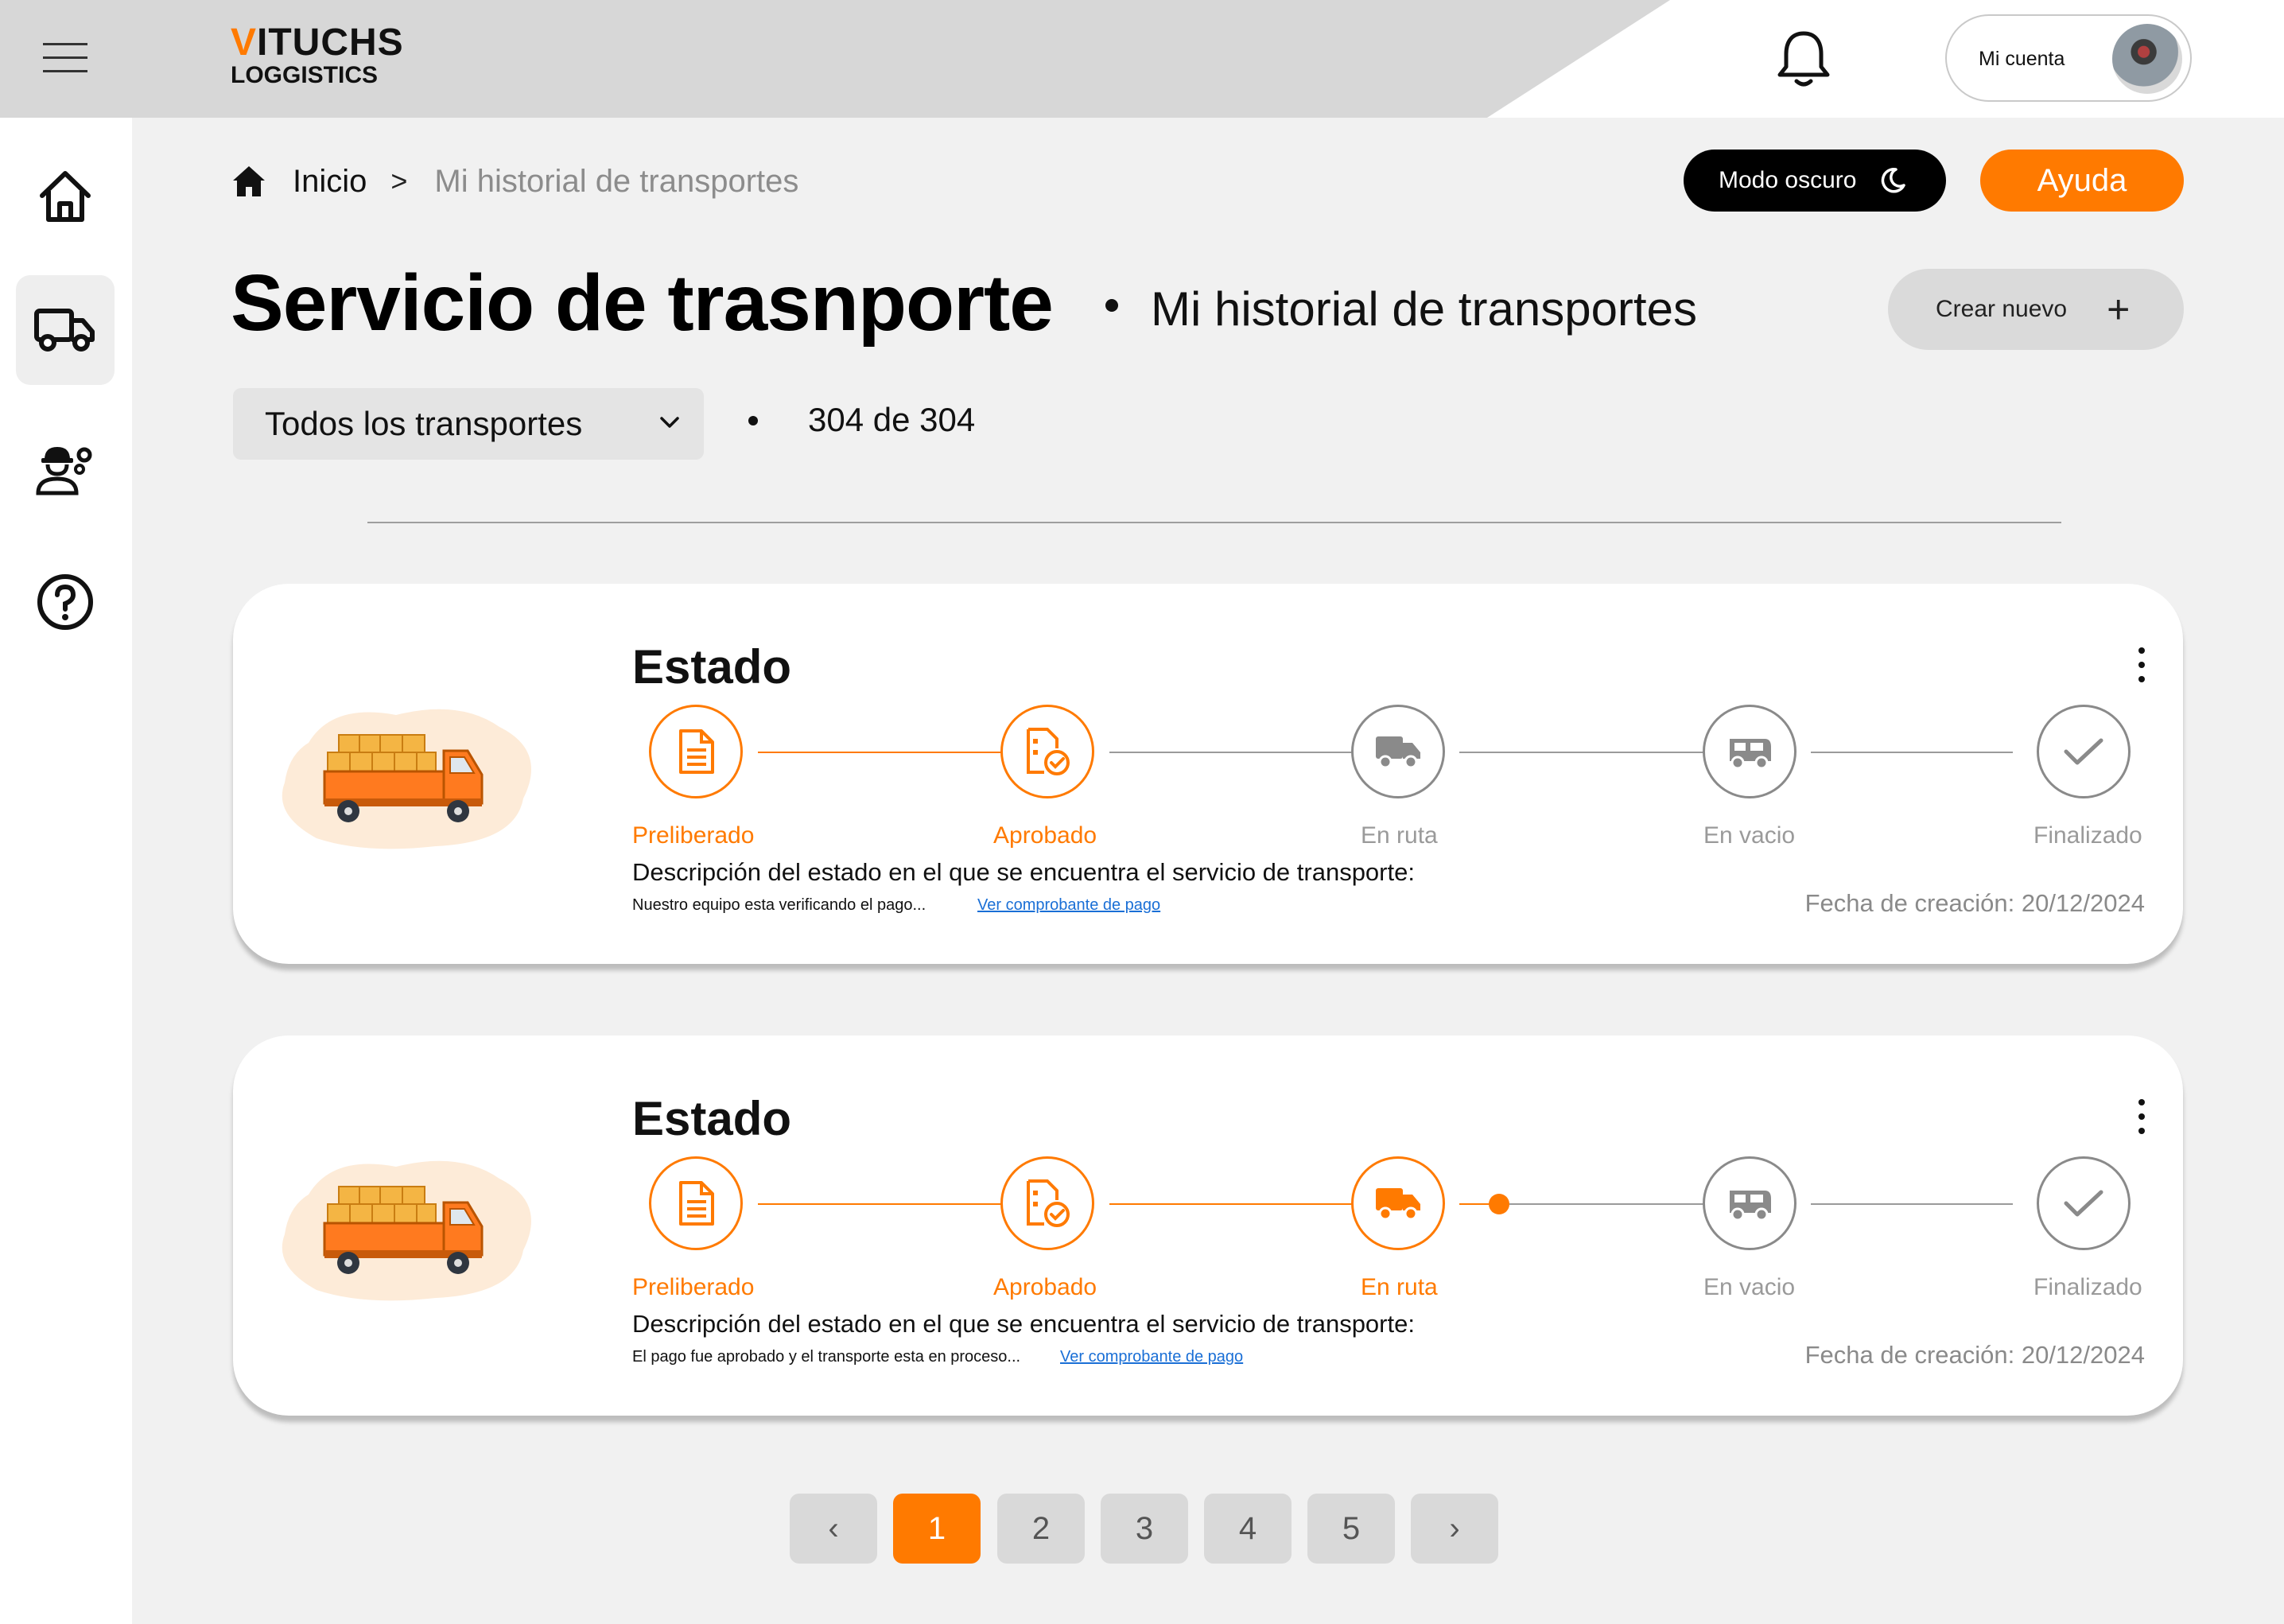 Image resolution: width=2284 pixels, height=1624 pixels. I want to click on sidebar-item-home, so click(65, 196).